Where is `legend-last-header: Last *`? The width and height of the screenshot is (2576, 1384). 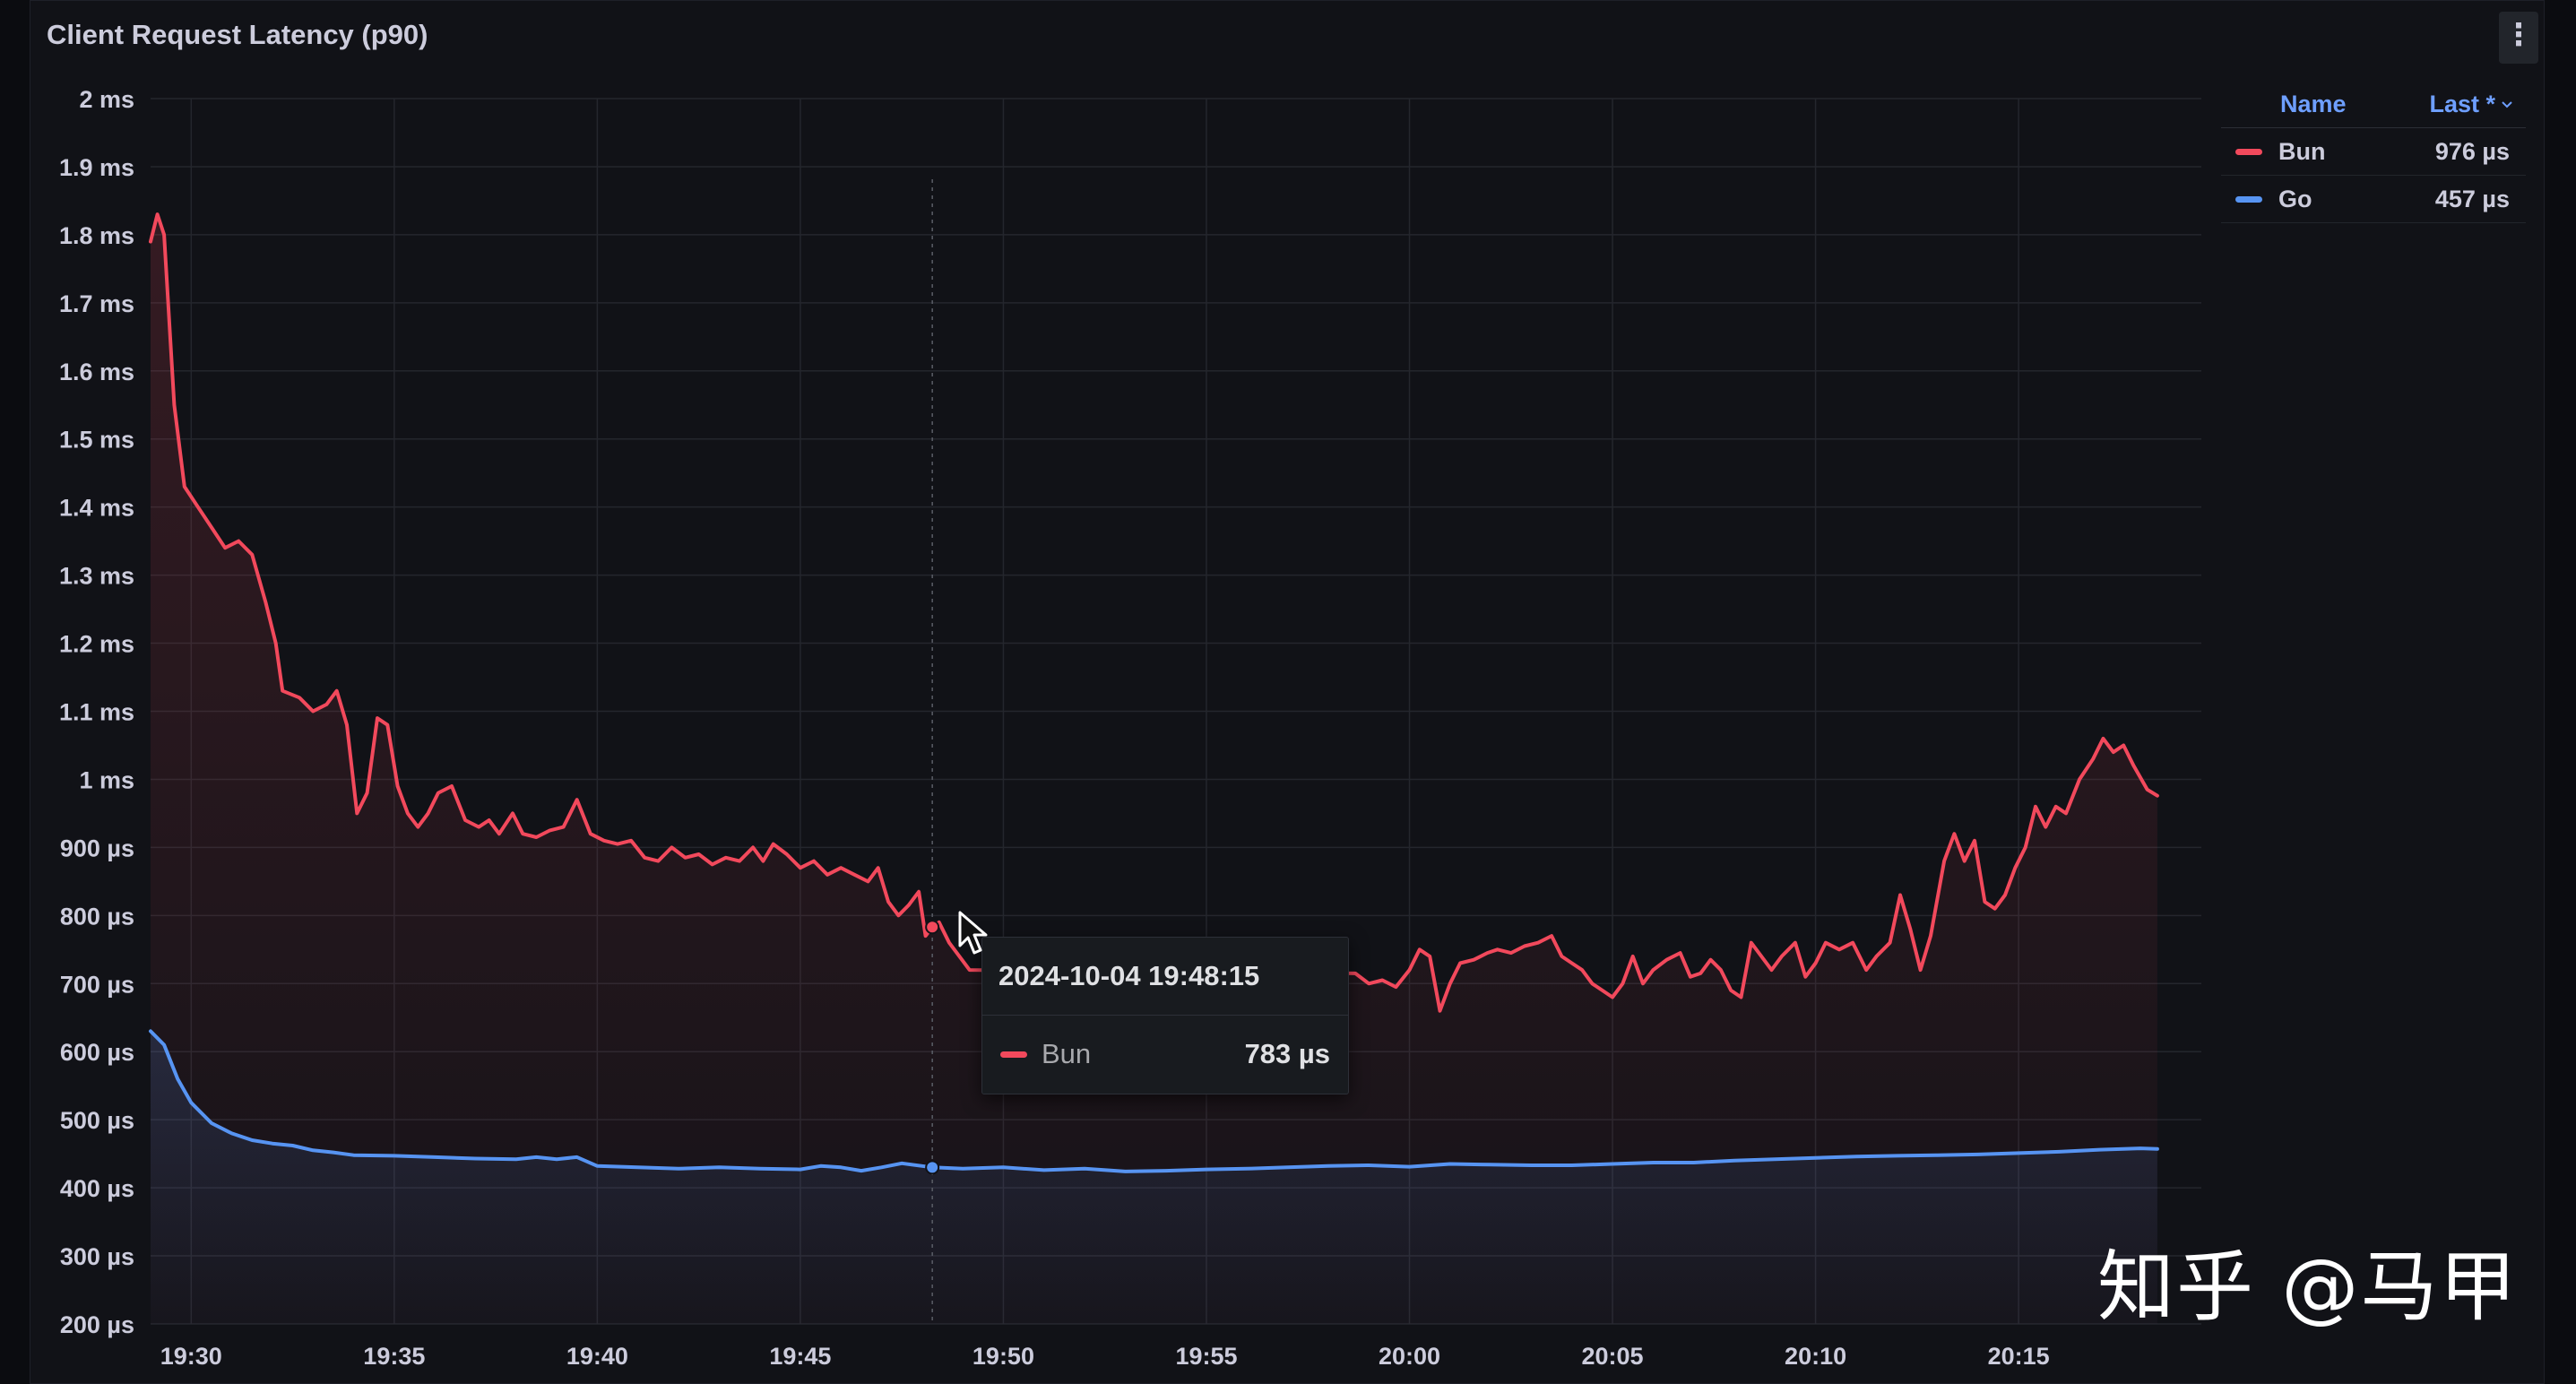
legend-last-header: Last * is located at coordinates (2471, 104).